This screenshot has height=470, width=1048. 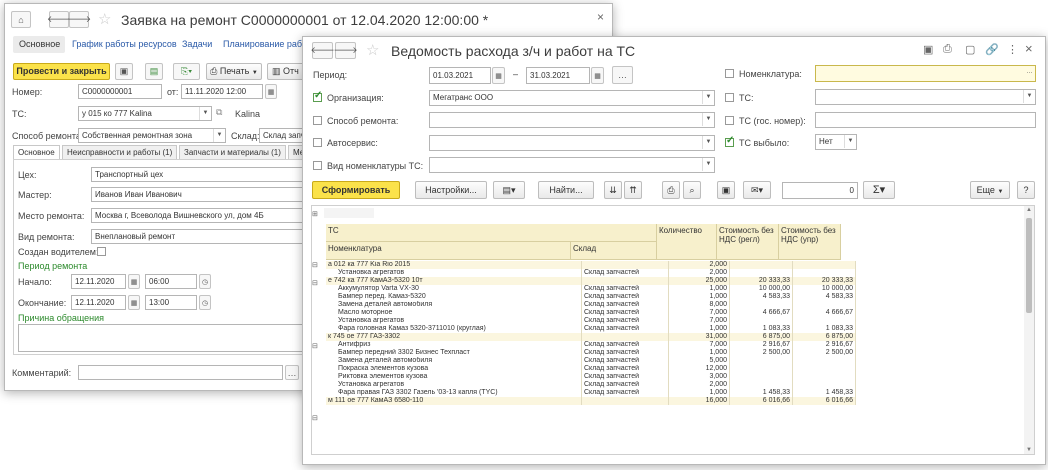 I want to click on repair-kind-field: Внеплановый ремонт, so click(x=202, y=236).